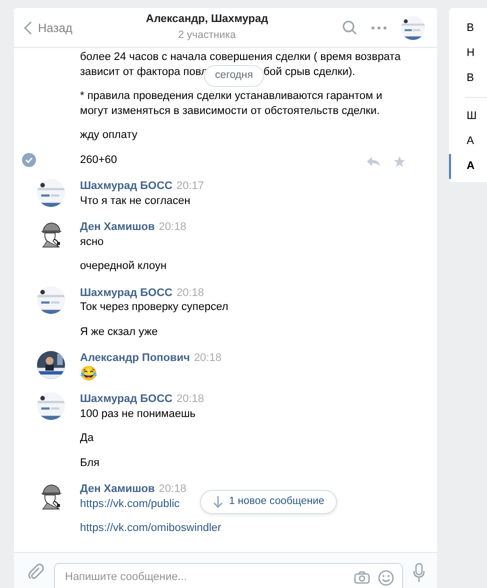  What do you see at coordinates (154, 307) in the screenshot?
I see `message-text: Ток через проверку суперсел` at bounding box center [154, 307].